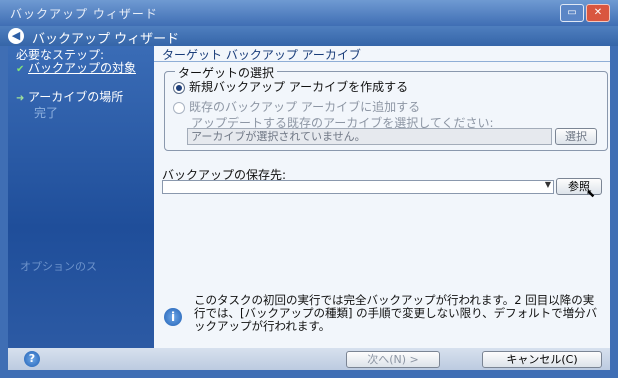 The image size is (618, 378). Describe the element at coordinates (382, 61) in the screenshot. I see `title-divider` at that location.